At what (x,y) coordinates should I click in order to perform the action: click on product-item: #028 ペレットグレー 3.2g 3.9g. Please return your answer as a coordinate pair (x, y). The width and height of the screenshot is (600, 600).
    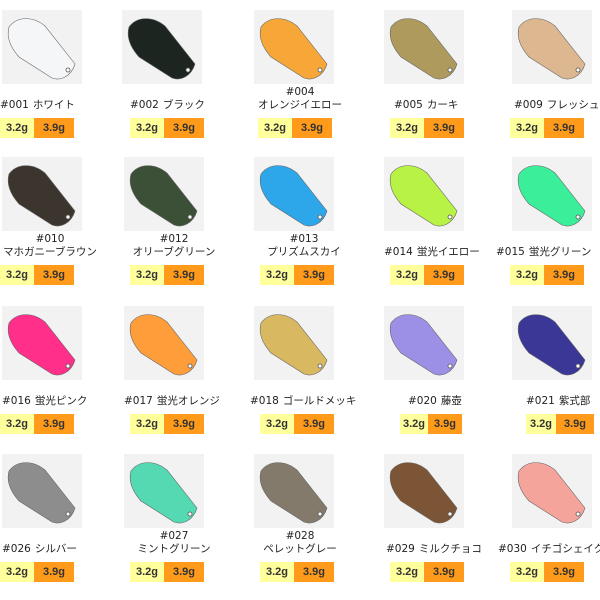
    Looking at the image, I should click on (300, 518).